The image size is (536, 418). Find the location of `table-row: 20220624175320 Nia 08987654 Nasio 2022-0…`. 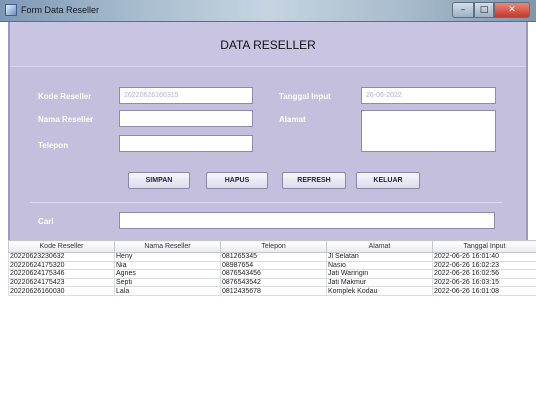

table-row: 20220624175320 Nia 08987654 Nasio 2022-0… is located at coordinates (272, 265).